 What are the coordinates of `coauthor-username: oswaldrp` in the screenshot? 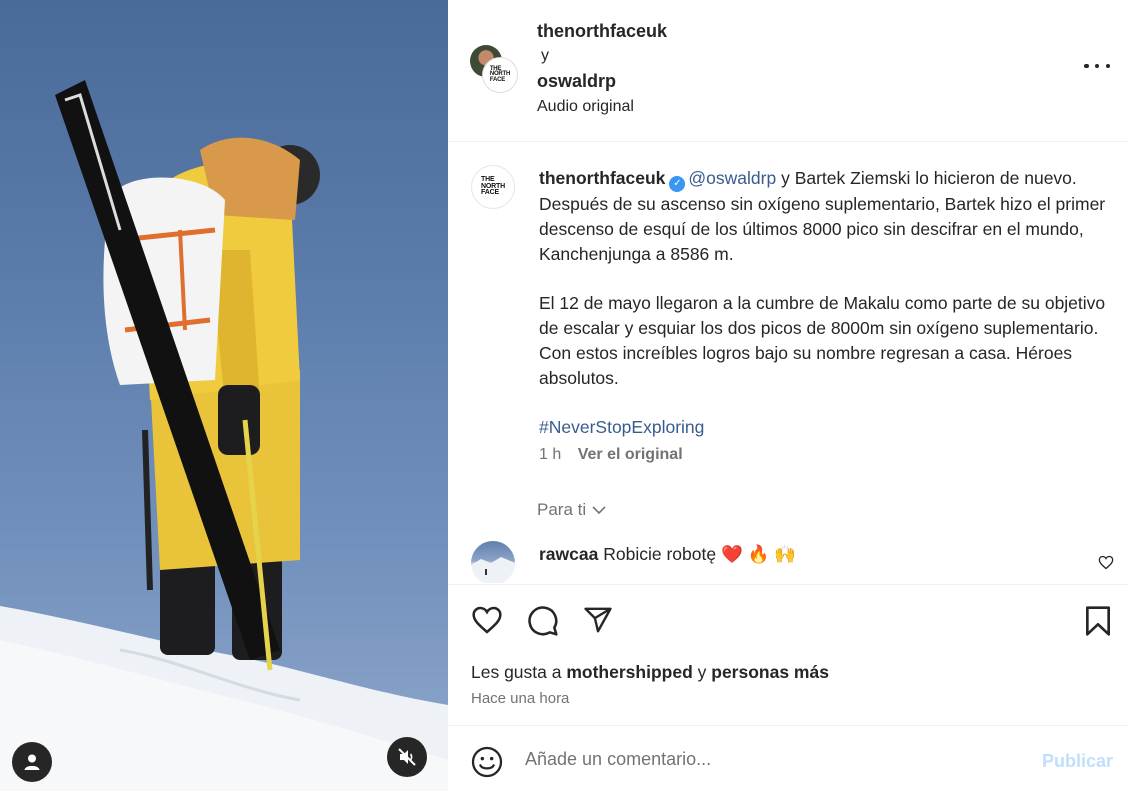 It's located at (576, 81).